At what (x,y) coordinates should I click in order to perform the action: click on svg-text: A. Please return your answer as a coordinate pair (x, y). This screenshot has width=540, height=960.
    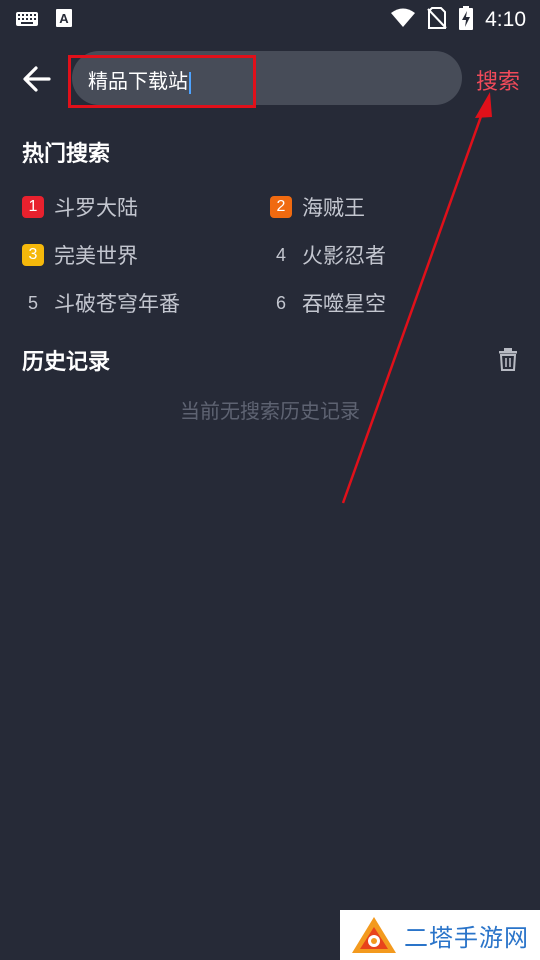
    Looking at the image, I should click on (64, 18).